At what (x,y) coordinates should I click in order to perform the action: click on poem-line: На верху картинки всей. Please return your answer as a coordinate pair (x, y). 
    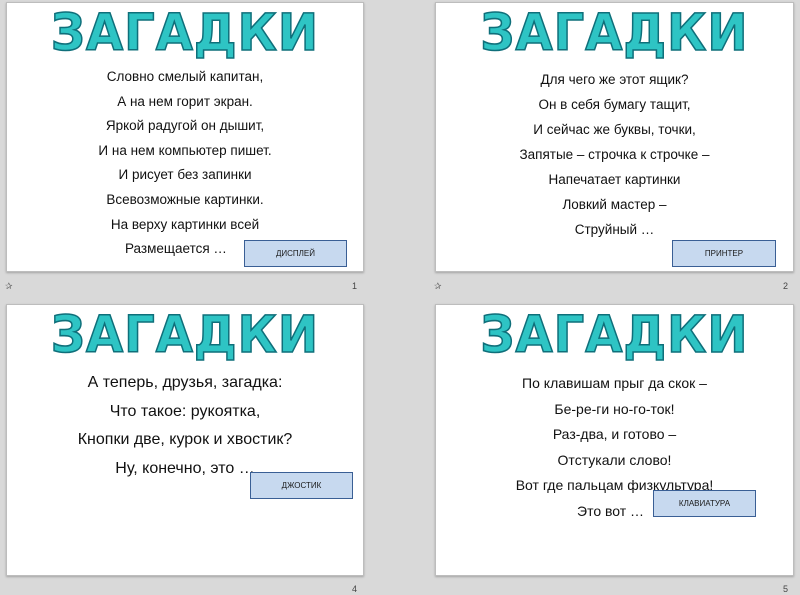
    Looking at the image, I should click on (185, 224).